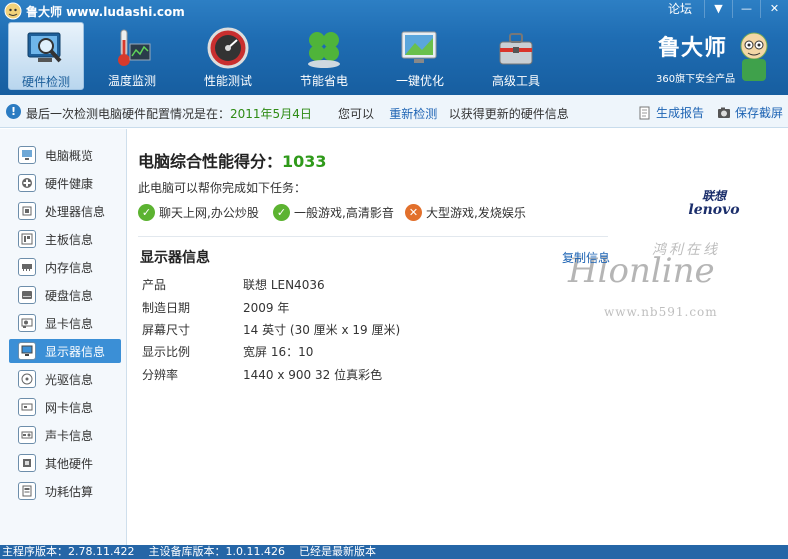 The width and height of the screenshot is (788, 559). I want to click on brand-tagline: 360旗下安全产品, so click(696, 79).